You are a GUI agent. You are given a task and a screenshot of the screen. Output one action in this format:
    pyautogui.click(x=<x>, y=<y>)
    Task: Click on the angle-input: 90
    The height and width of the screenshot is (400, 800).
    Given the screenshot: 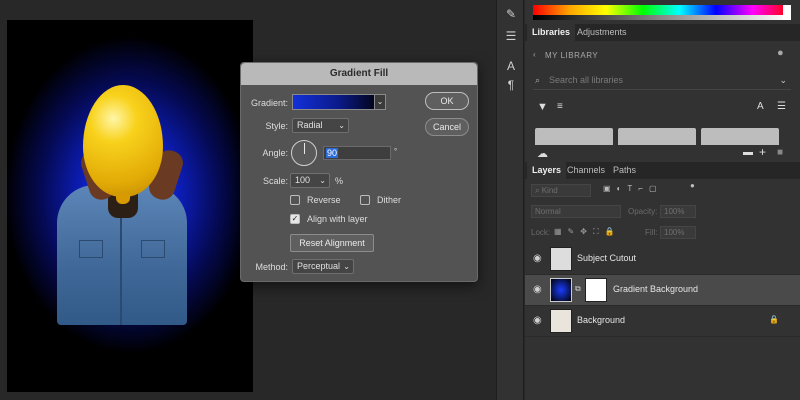 What is the action you would take?
    pyautogui.click(x=357, y=153)
    